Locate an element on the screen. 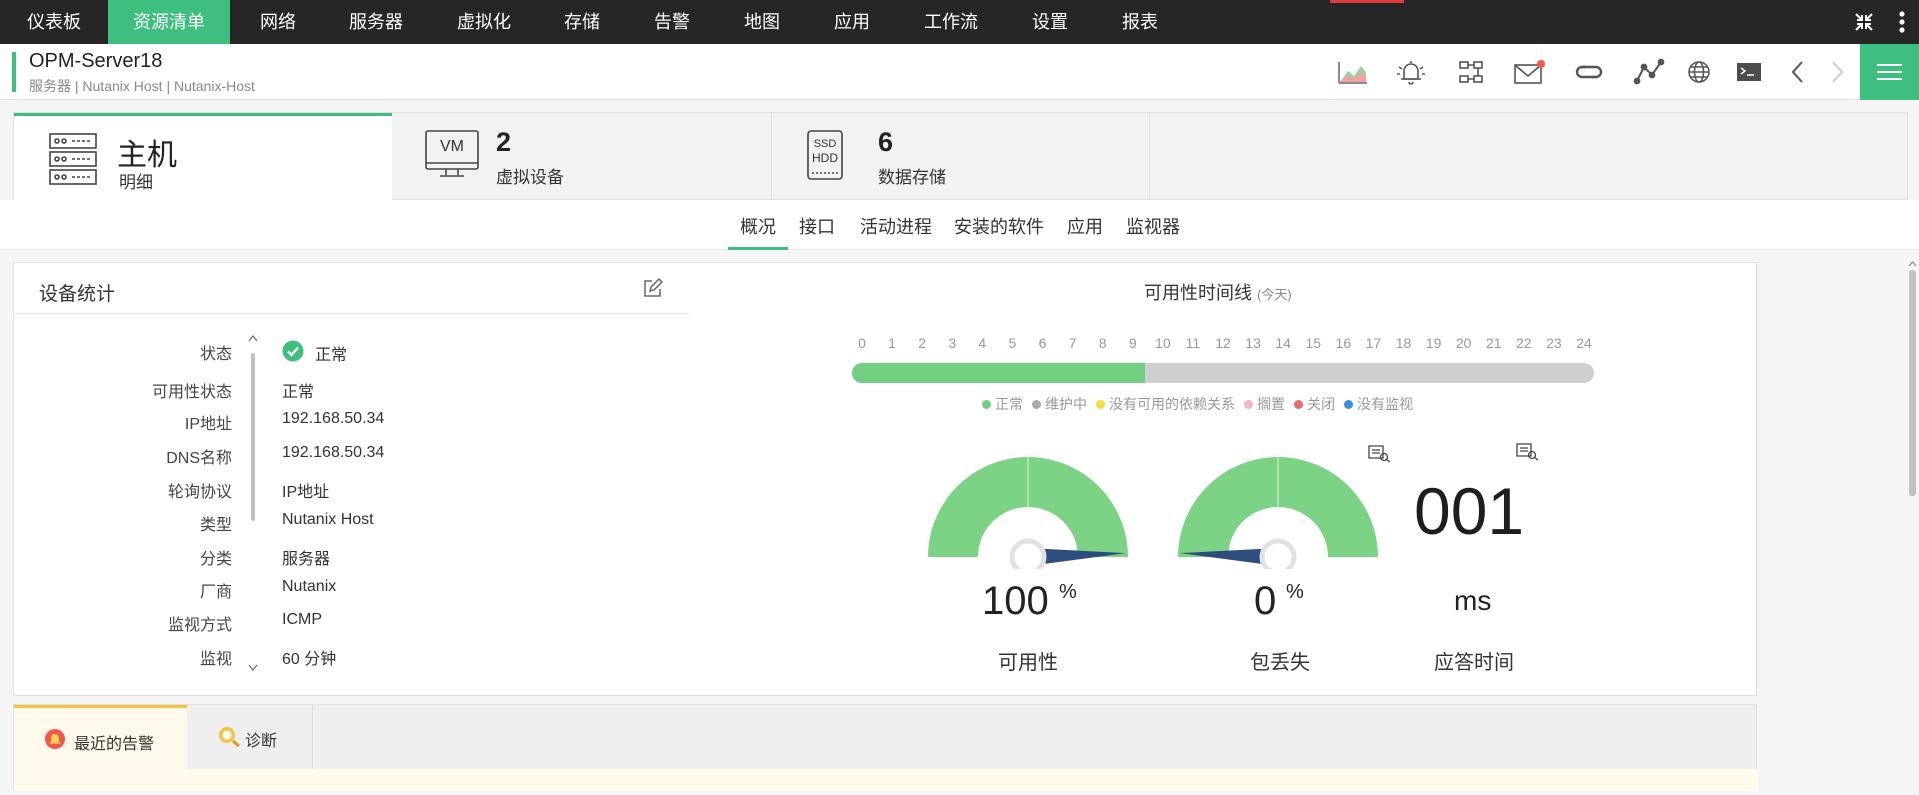 This screenshot has height=795, width=1919. bottom-tabs: 最近的告警 诊断 is located at coordinates (885, 747).